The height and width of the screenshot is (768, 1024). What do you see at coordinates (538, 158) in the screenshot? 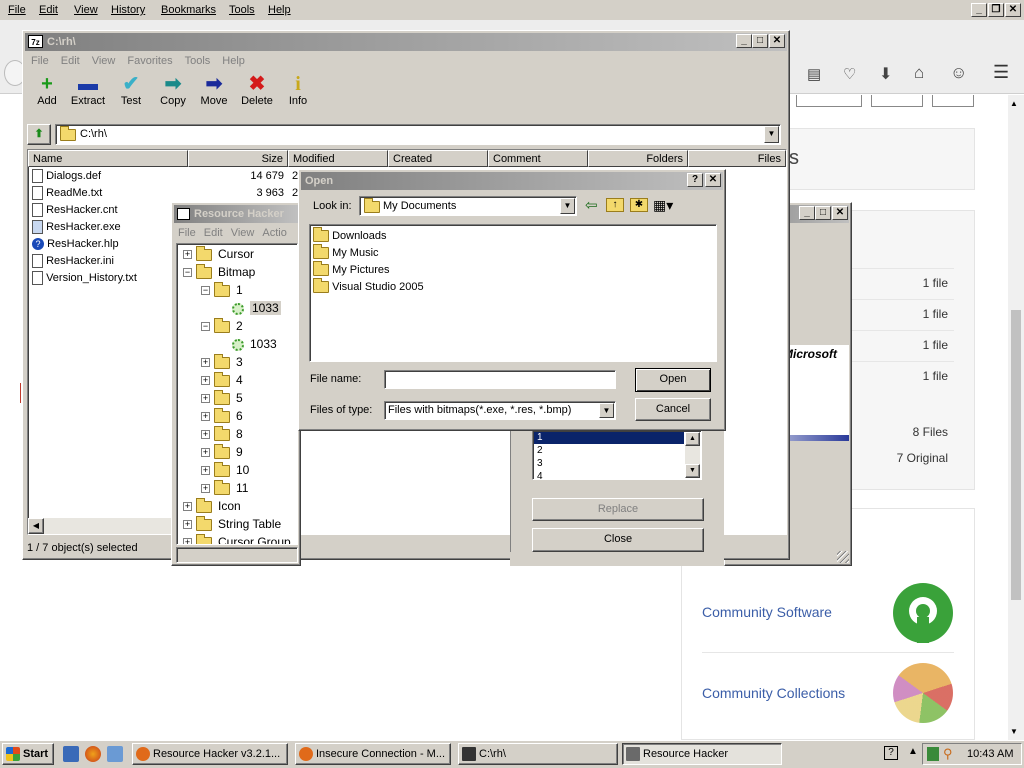
I see `col-comment: Comment` at bounding box center [538, 158].